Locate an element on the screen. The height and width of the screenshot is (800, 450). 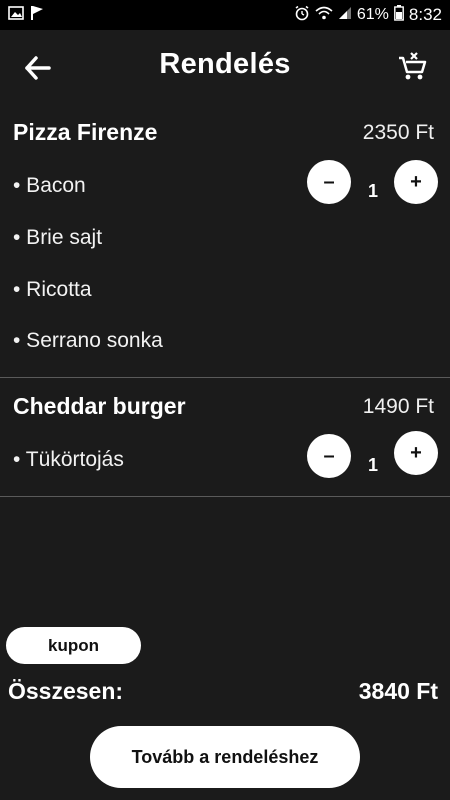
item-name: Cheddar burger is located at coordinates (99, 406).